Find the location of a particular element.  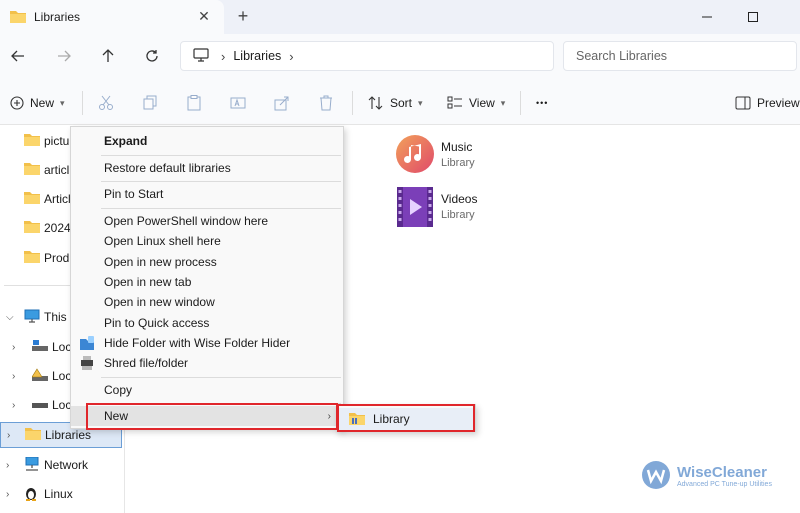

sort-icon is located at coordinates (375, 103).